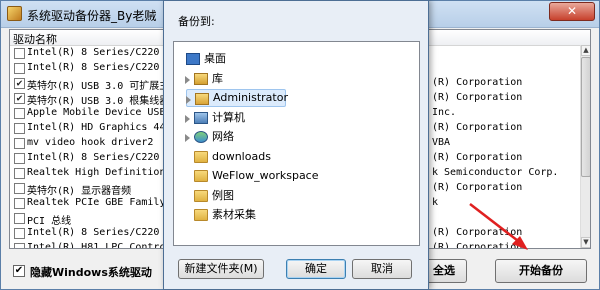 This screenshot has width=600, height=290. Describe the element at coordinates (285, 79) in the screenshot. I see `tree-item: 库` at that location.